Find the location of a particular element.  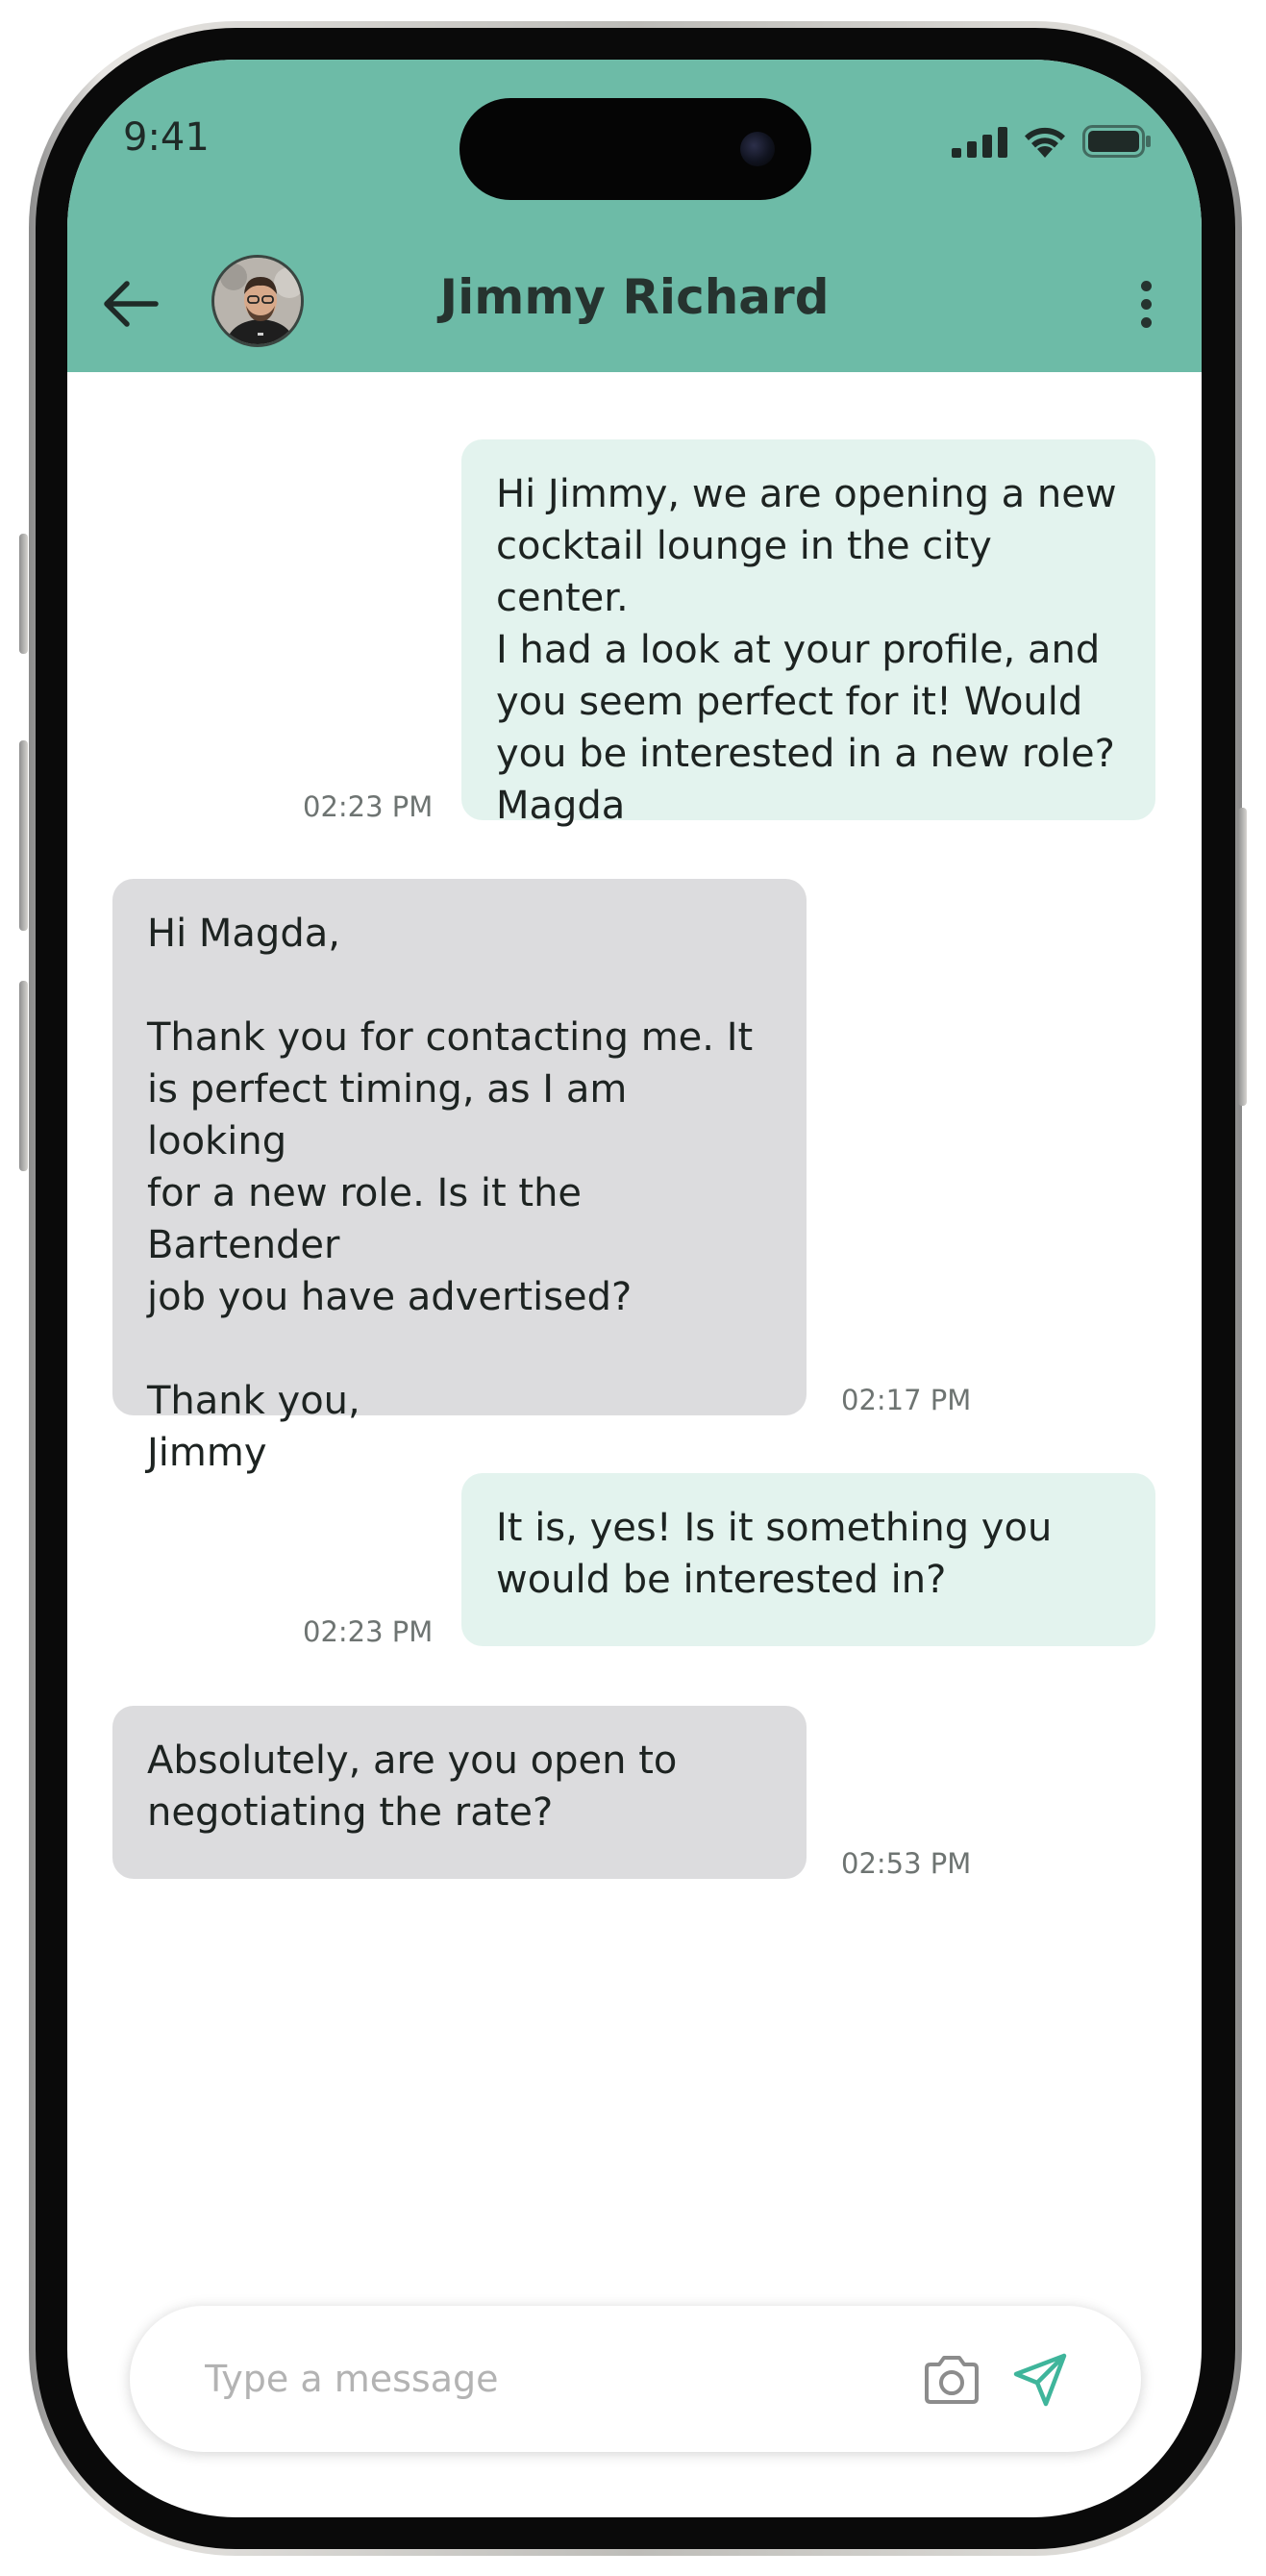

message-timestamp: 02:17 PM is located at coordinates (907, 1400).